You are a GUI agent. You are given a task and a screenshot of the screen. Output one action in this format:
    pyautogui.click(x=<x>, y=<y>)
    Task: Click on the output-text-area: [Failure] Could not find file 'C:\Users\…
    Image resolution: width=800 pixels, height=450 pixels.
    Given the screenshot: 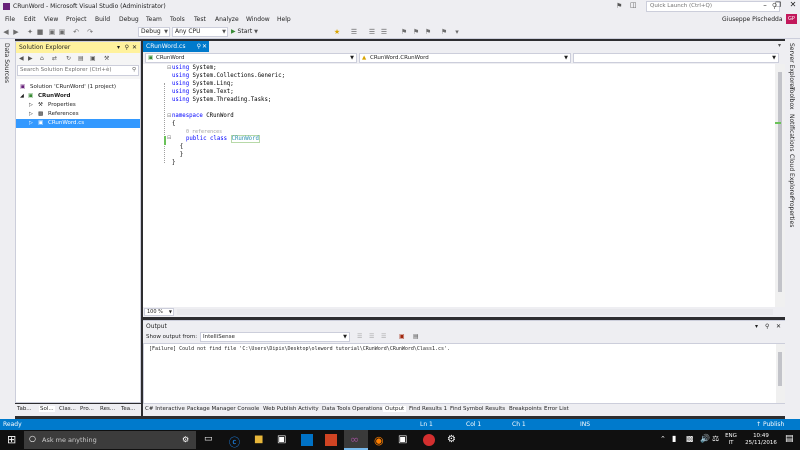 What is the action you would take?
    pyautogui.click(x=464, y=373)
    